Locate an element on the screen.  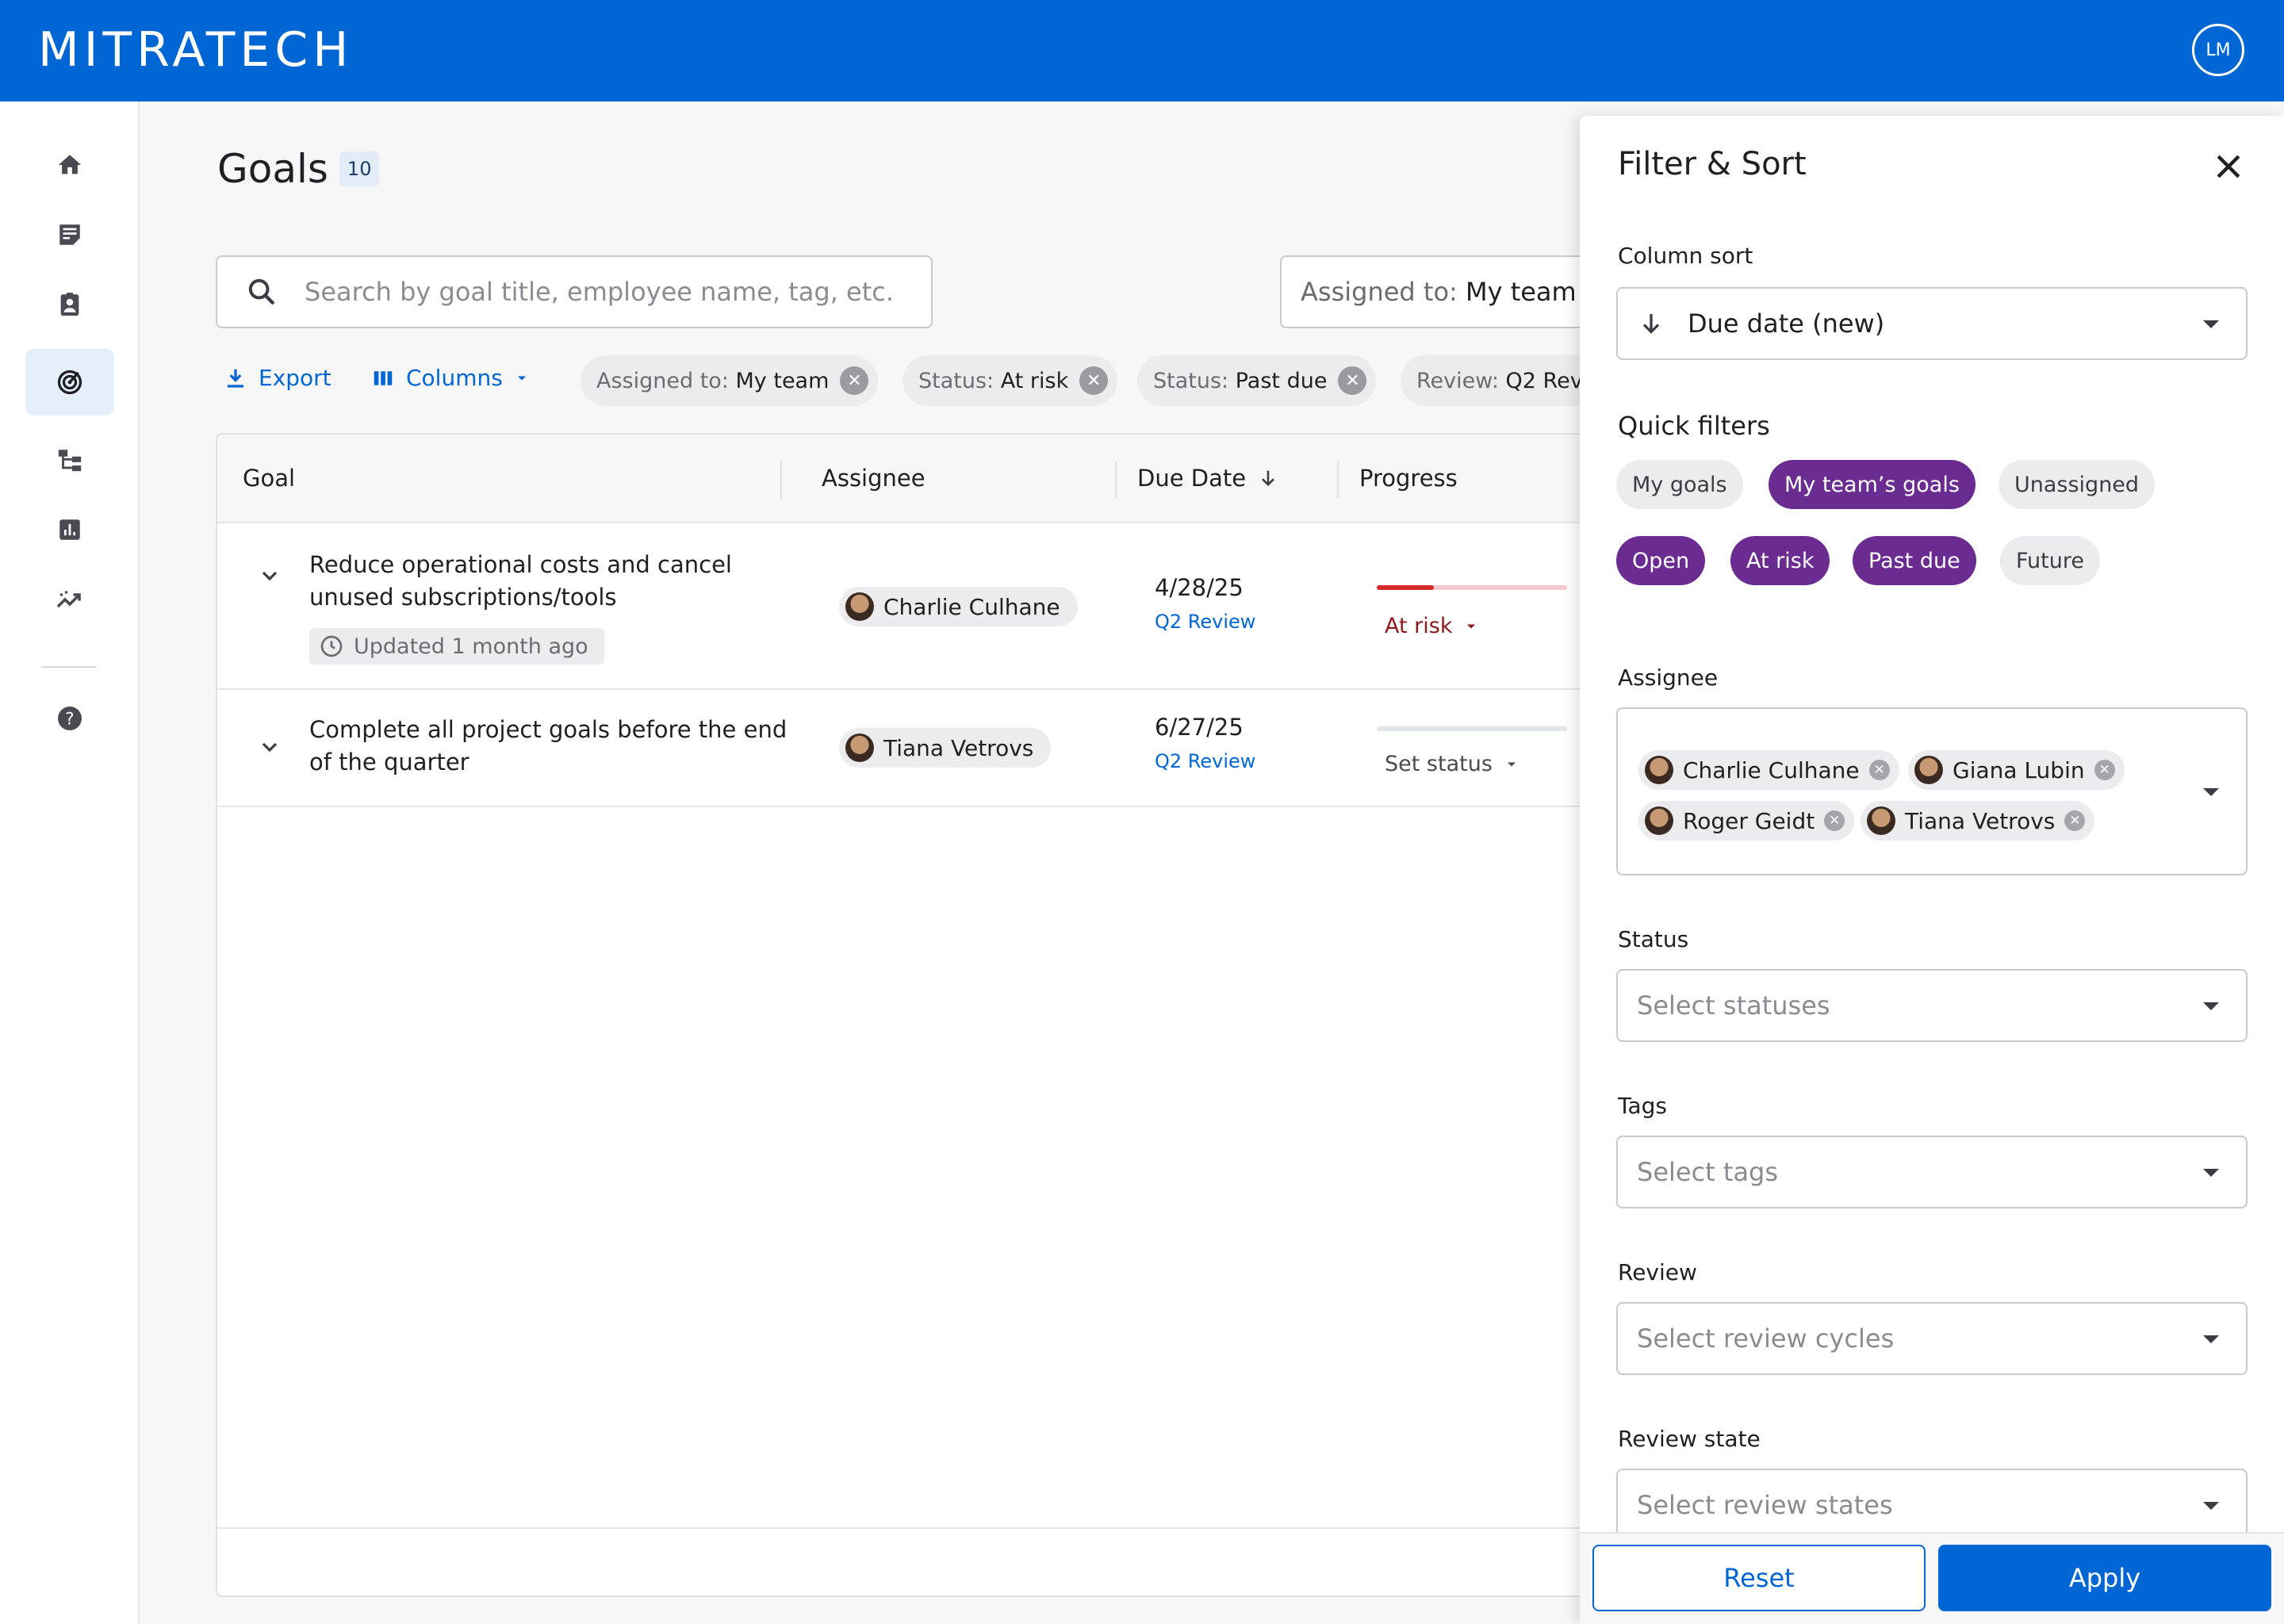
filter-chip-value: My team is located at coordinates (782, 380).